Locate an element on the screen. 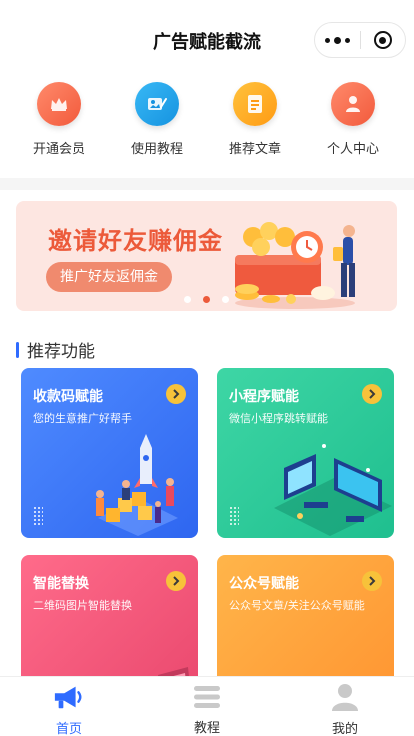 The width and height of the screenshot is (414, 736). card-title: 公众号赋能 is located at coordinates (264, 584).